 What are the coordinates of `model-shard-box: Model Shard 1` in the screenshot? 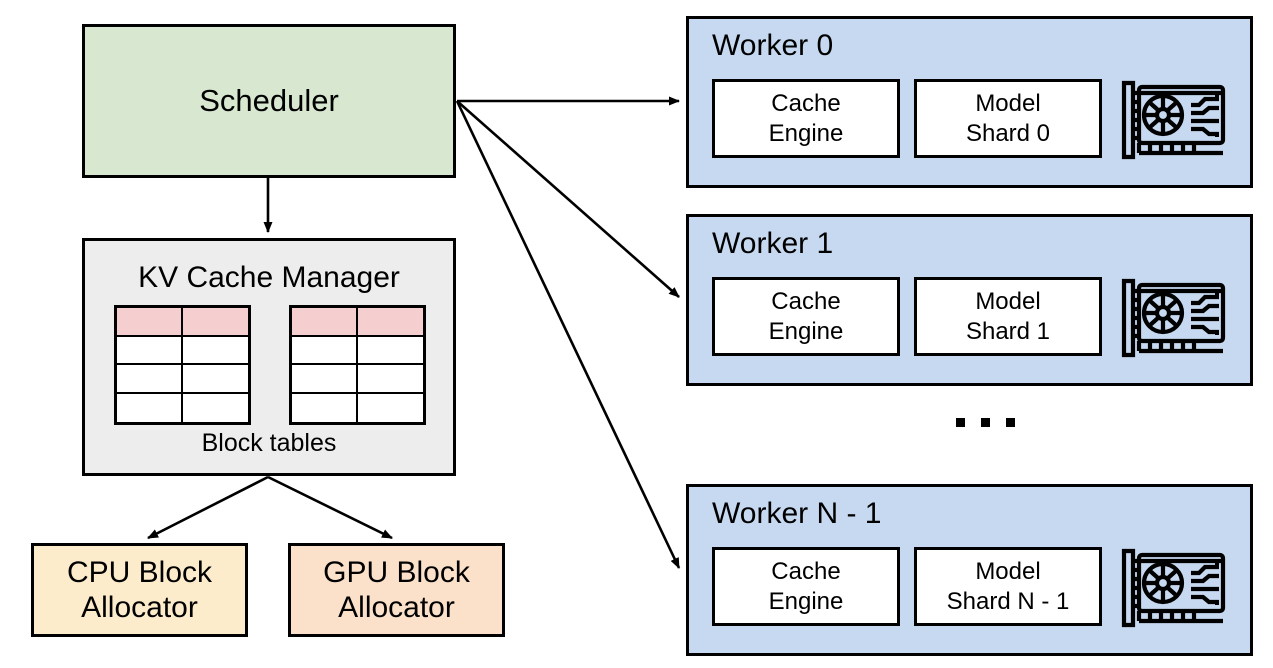 It's located at (1008, 316).